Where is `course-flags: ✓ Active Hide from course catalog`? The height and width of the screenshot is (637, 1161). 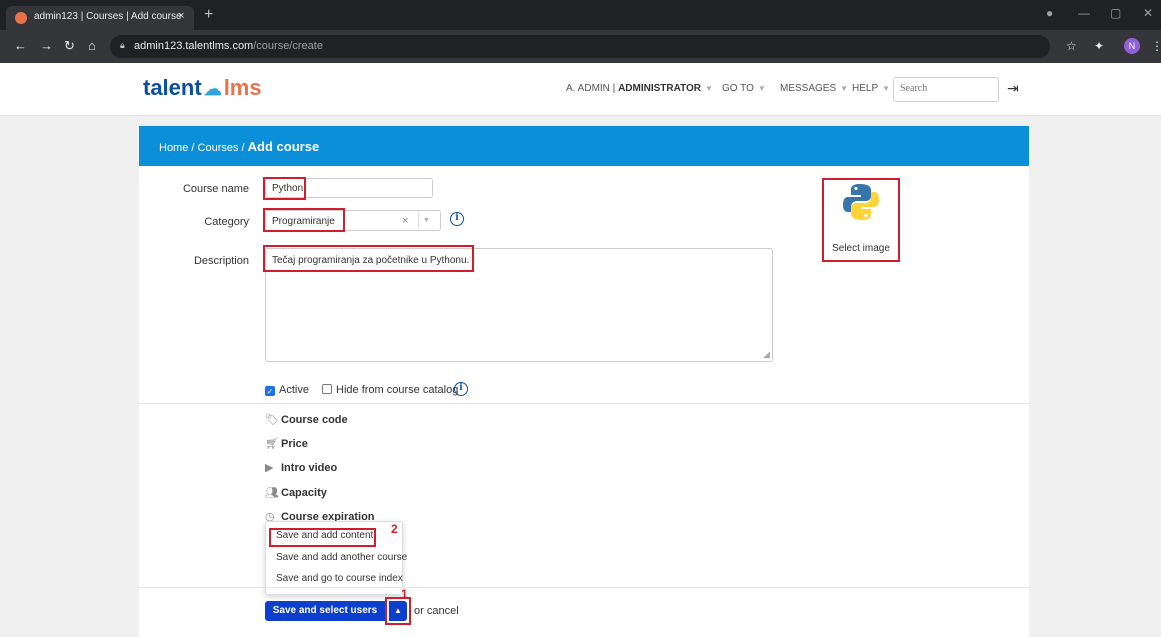
course-flags: ✓ Active Hide from course catalog is located at coordinates (361, 390).